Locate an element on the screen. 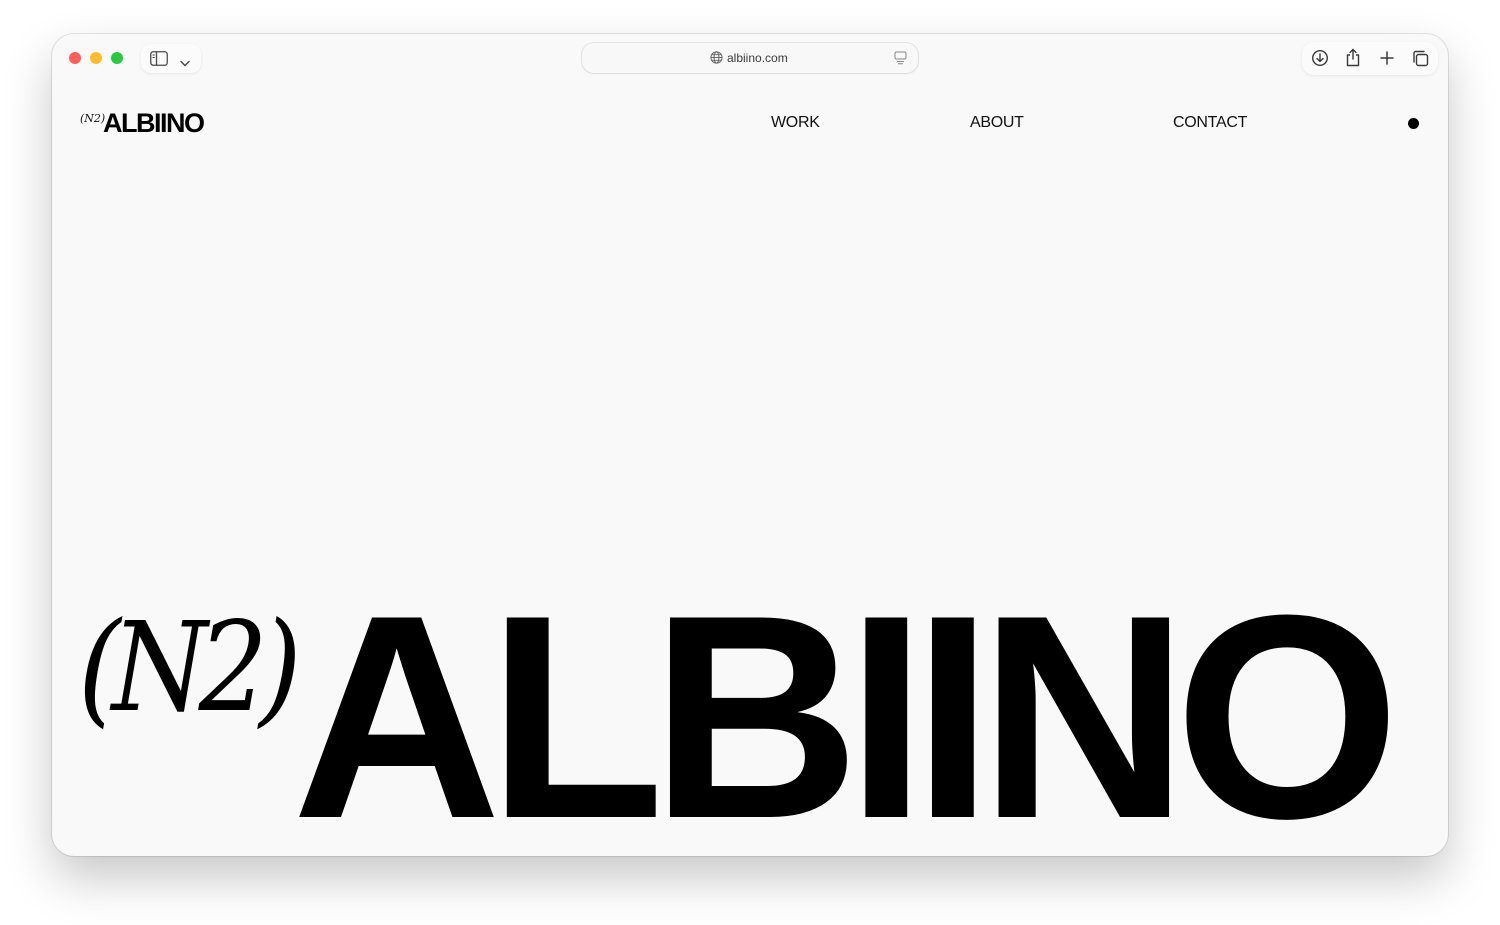  browser-toolbar: albiino.com is located at coordinates (750, 60).